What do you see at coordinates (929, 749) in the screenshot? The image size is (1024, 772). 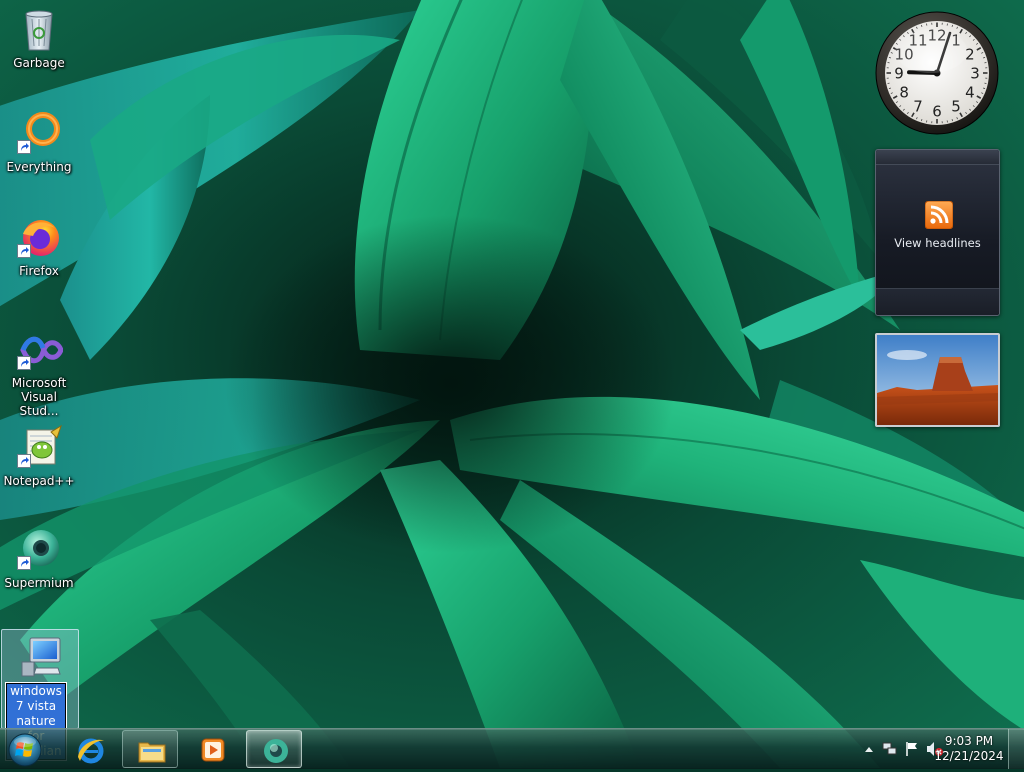 I see `system-tray: 9:03 PM 12/21/2024` at bounding box center [929, 749].